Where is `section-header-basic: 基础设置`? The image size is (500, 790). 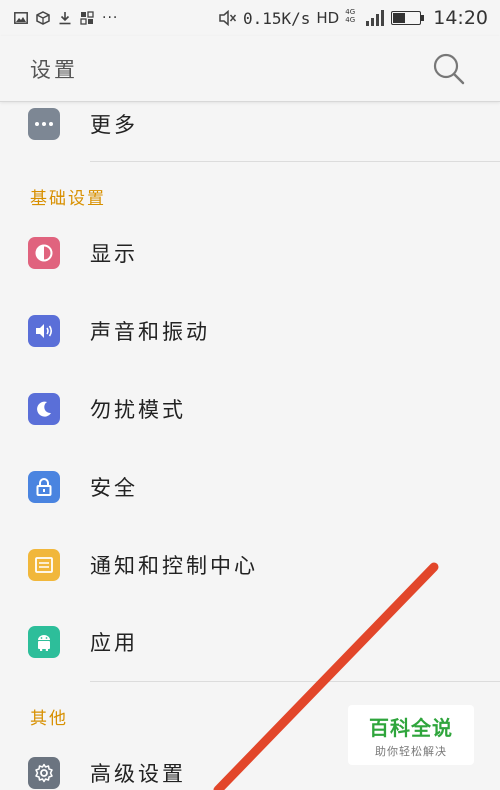 section-header-basic: 基础设置 is located at coordinates (68, 199).